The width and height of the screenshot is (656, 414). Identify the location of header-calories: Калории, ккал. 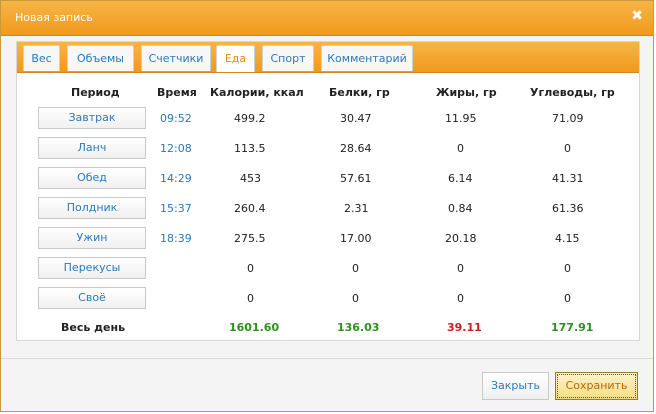
(257, 92).